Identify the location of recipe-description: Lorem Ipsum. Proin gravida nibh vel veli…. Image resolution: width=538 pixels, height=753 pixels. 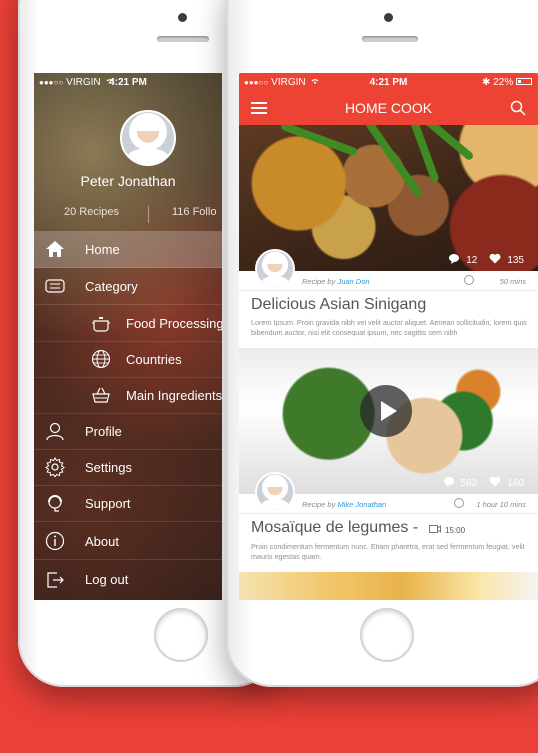
(389, 327).